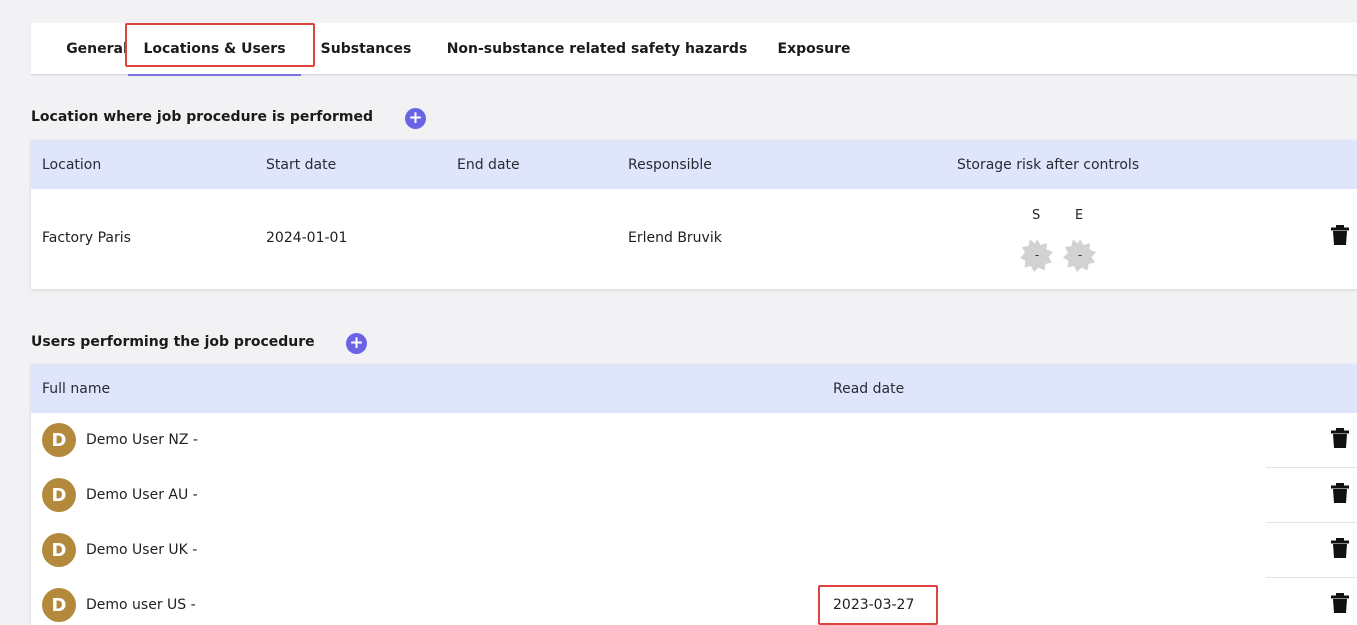  I want to click on read-date-cell: 2023-03-27, so click(874, 605).